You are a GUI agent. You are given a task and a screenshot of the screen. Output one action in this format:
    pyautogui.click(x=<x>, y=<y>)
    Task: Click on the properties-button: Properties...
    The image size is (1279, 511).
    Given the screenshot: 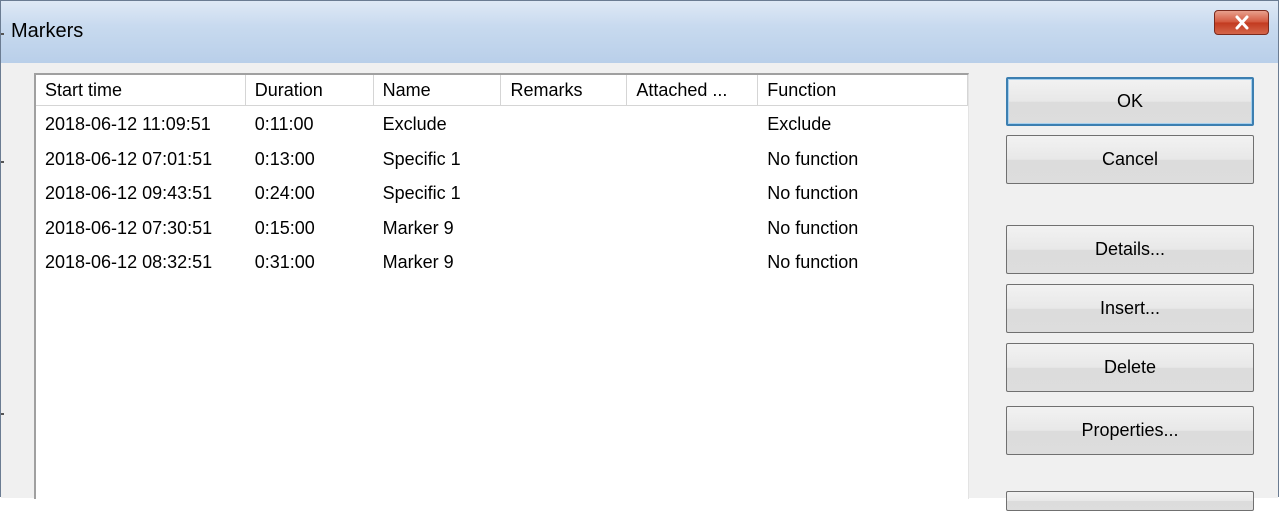 What is the action you would take?
    pyautogui.click(x=1130, y=430)
    